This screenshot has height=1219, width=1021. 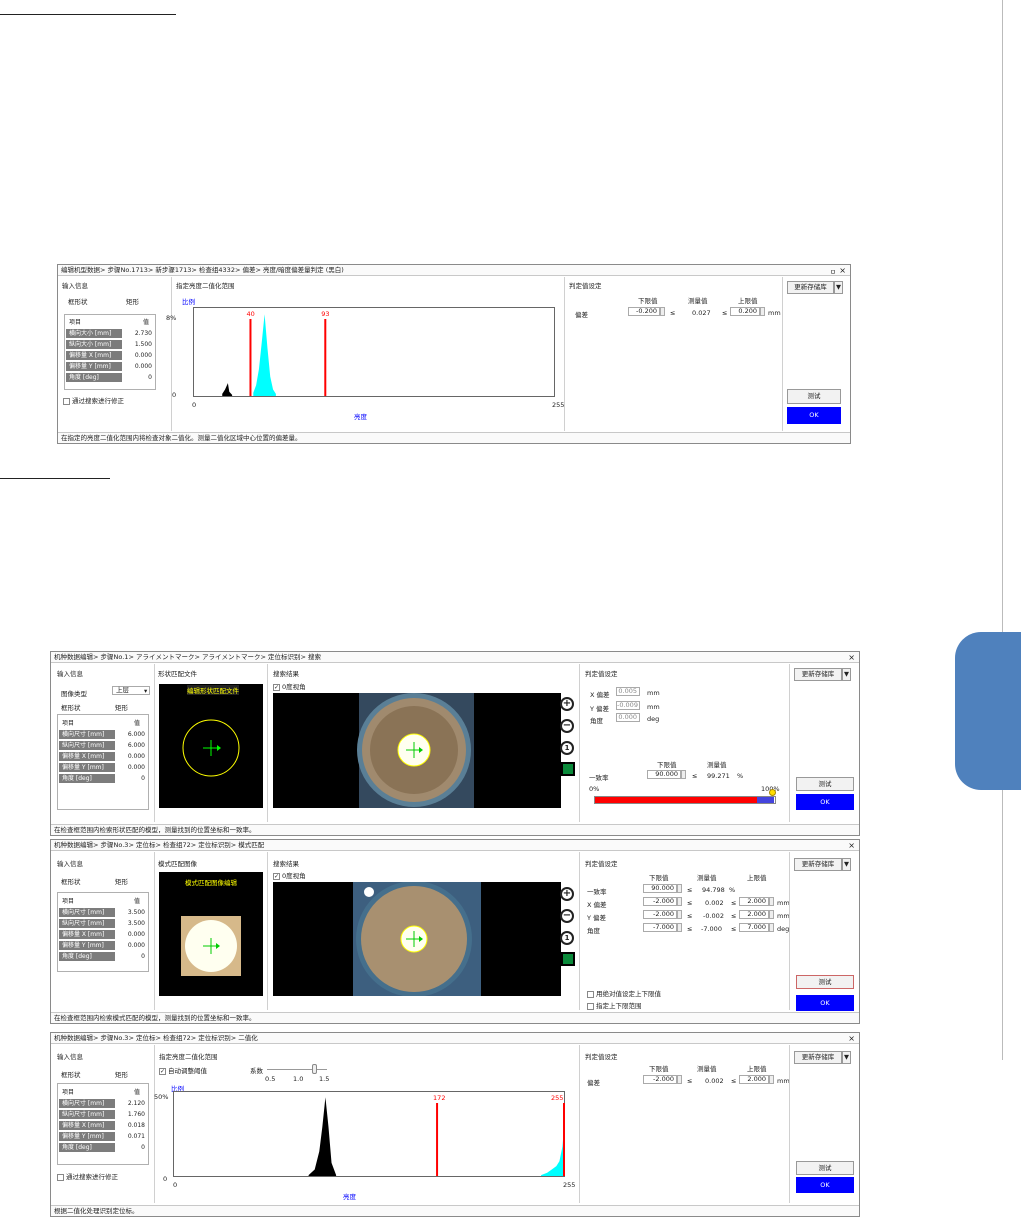 I want to click on coefficient-slider-track, so click(x=297, y=1069).